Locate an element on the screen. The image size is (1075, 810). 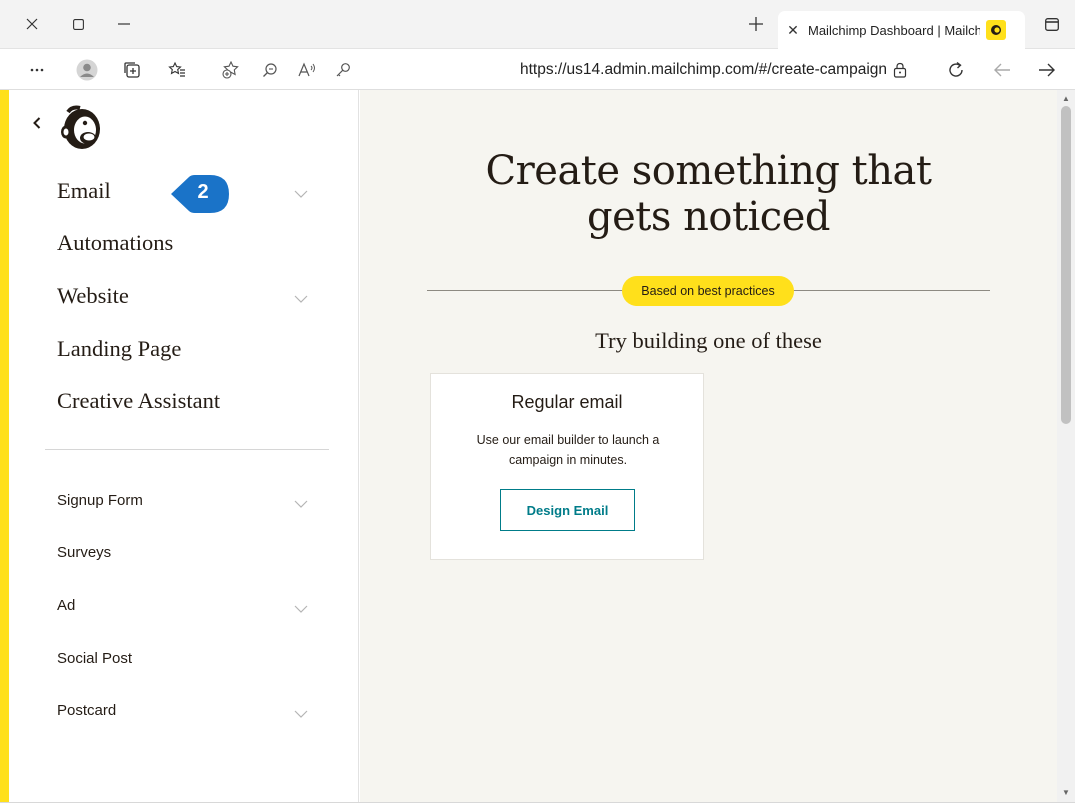
sidebar-item-surveys: Surveys is located at coordinates (84, 552).